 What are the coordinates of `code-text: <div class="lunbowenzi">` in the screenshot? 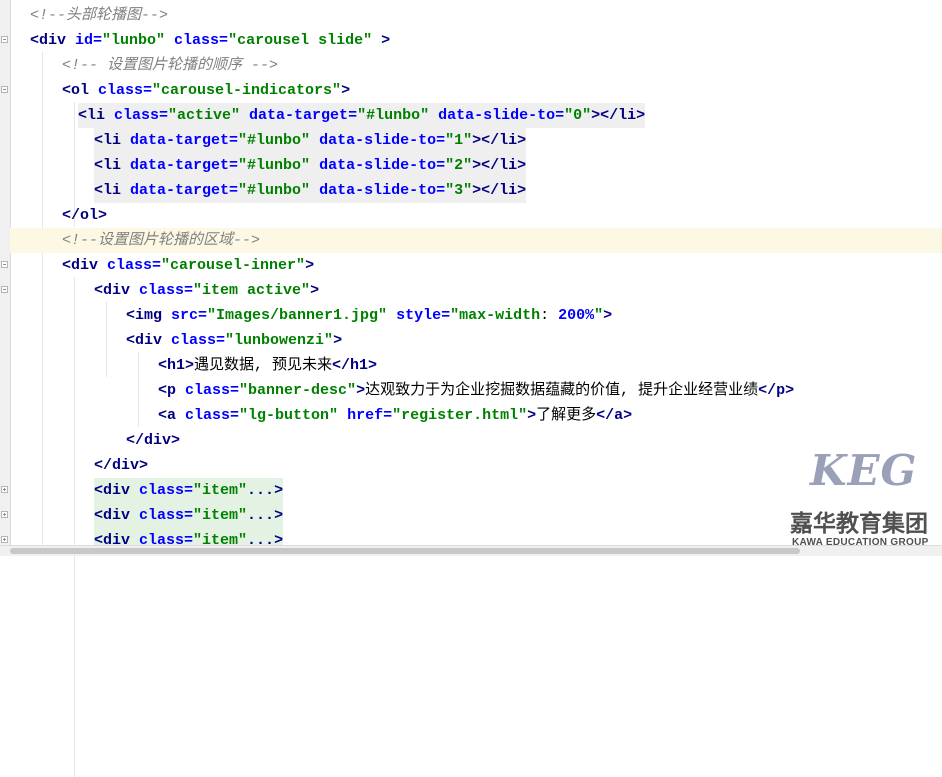 It's located at (234, 340).